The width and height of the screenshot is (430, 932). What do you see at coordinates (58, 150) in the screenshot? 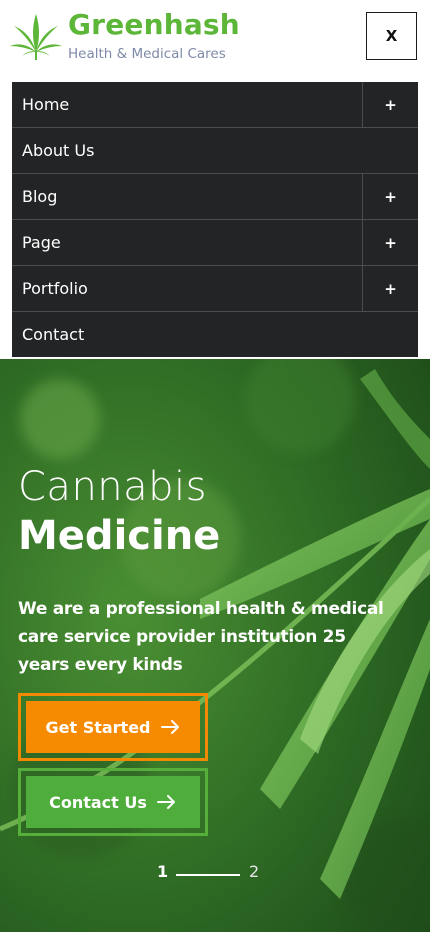
I see `menu-item-label: About Us` at bounding box center [58, 150].